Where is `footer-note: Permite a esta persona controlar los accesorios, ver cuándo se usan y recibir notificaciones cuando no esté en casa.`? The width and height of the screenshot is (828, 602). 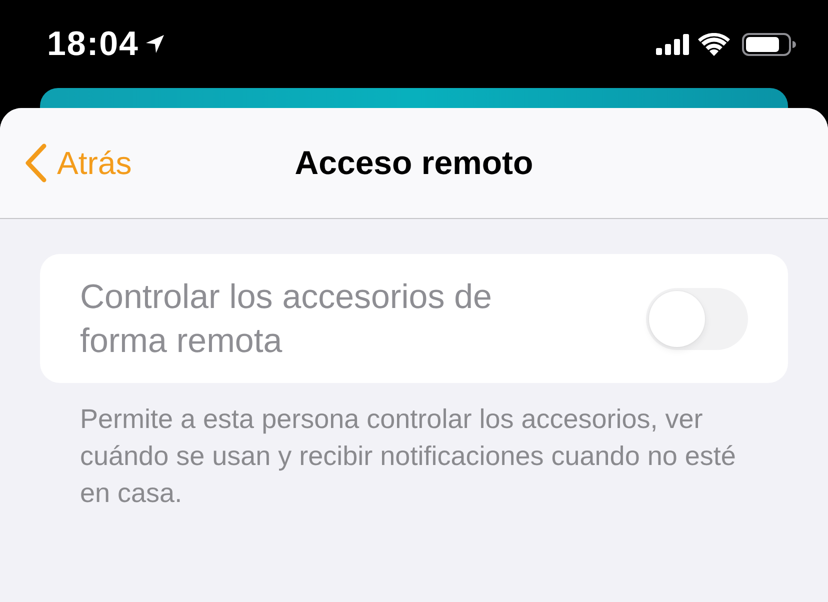
footer-note: Permite a esta persona controlar los accesorios, ver cuándo se usan y recibir notificaciones cuando no esté en casa. is located at coordinates (408, 456).